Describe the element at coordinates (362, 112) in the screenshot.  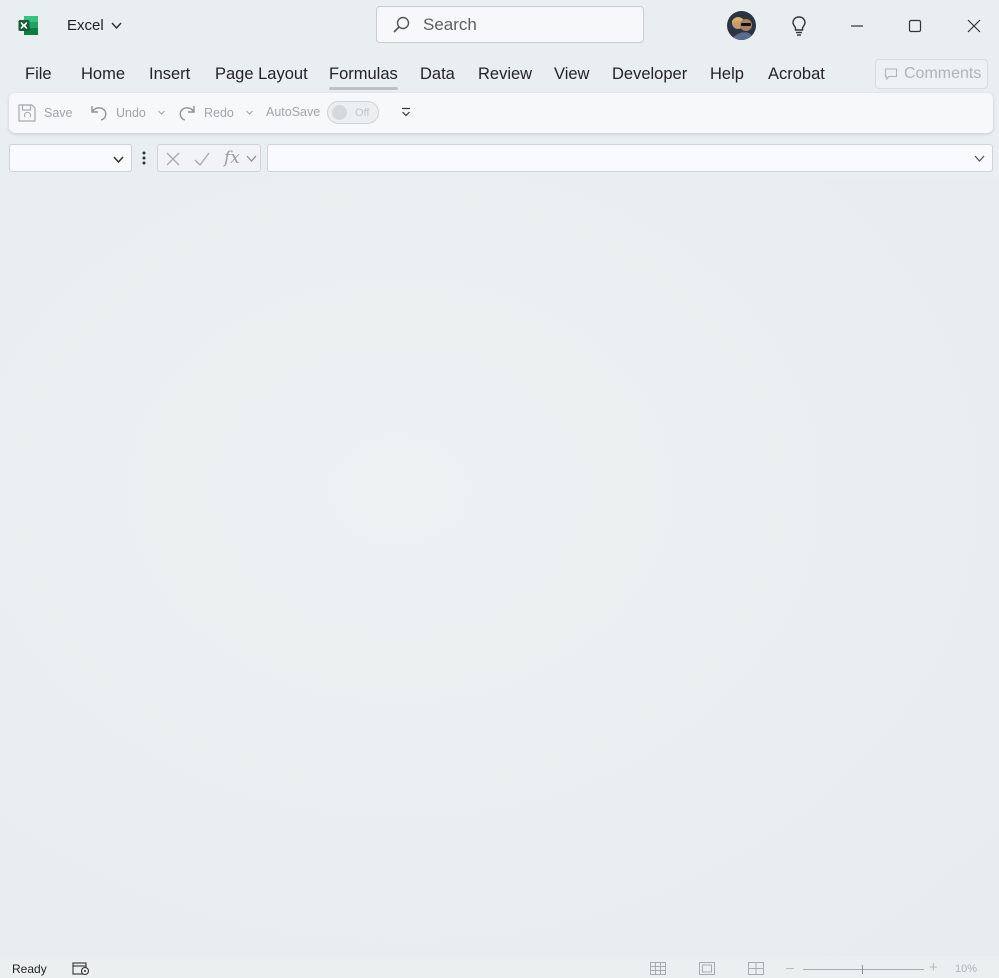
I see `autosave-state: Off` at that location.